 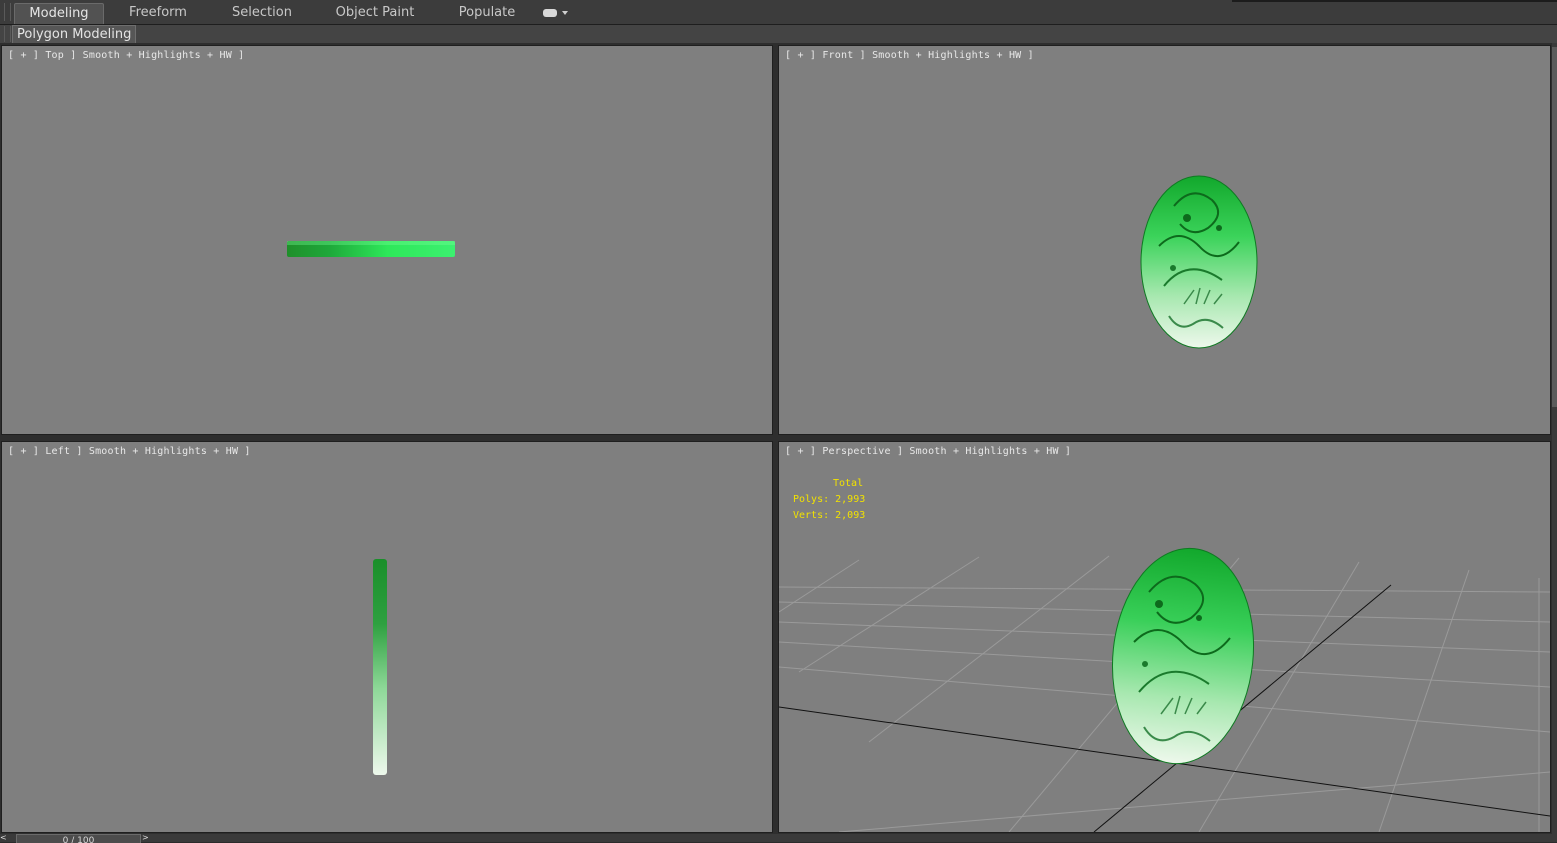 What do you see at coordinates (909, 55) in the screenshot?
I see `viewport-label-front: [ + ] Front ] Smooth + Highlights + HW ]` at bounding box center [909, 55].